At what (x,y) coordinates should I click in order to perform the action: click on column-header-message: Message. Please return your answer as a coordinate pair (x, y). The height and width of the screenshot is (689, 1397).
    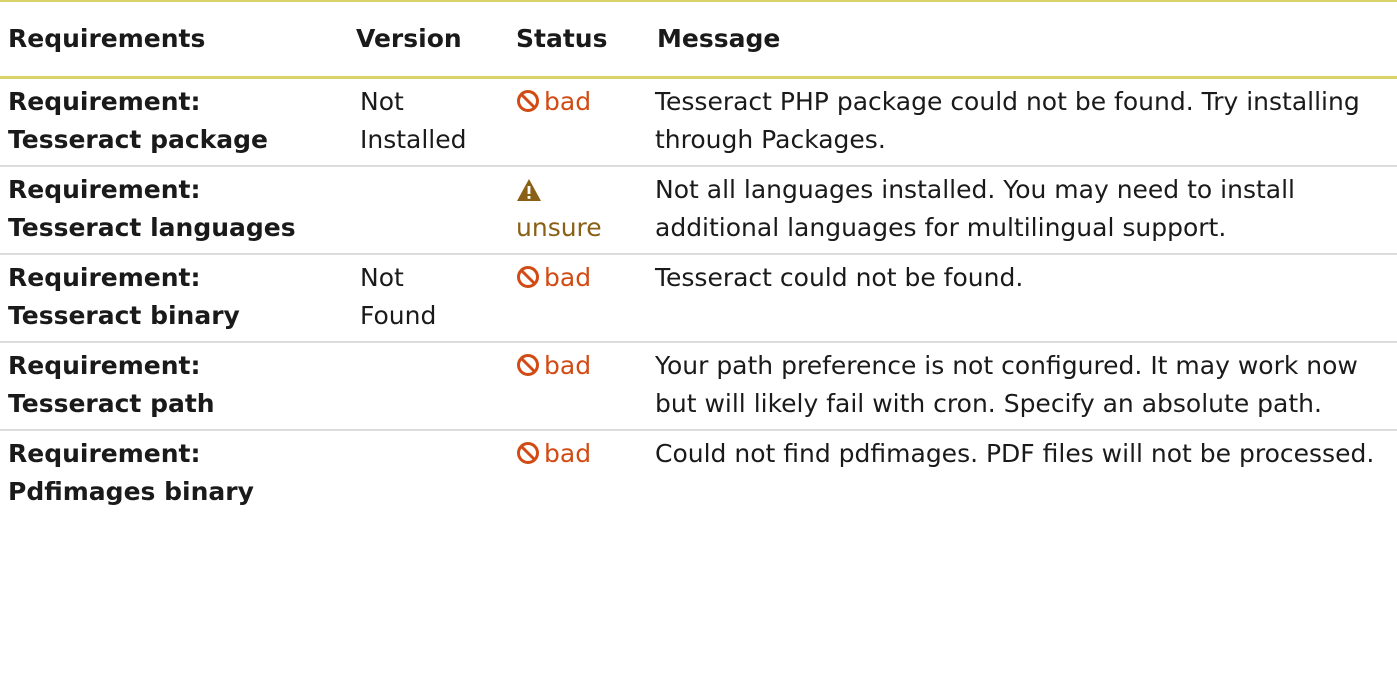
    Looking at the image, I should click on (1024, 40).